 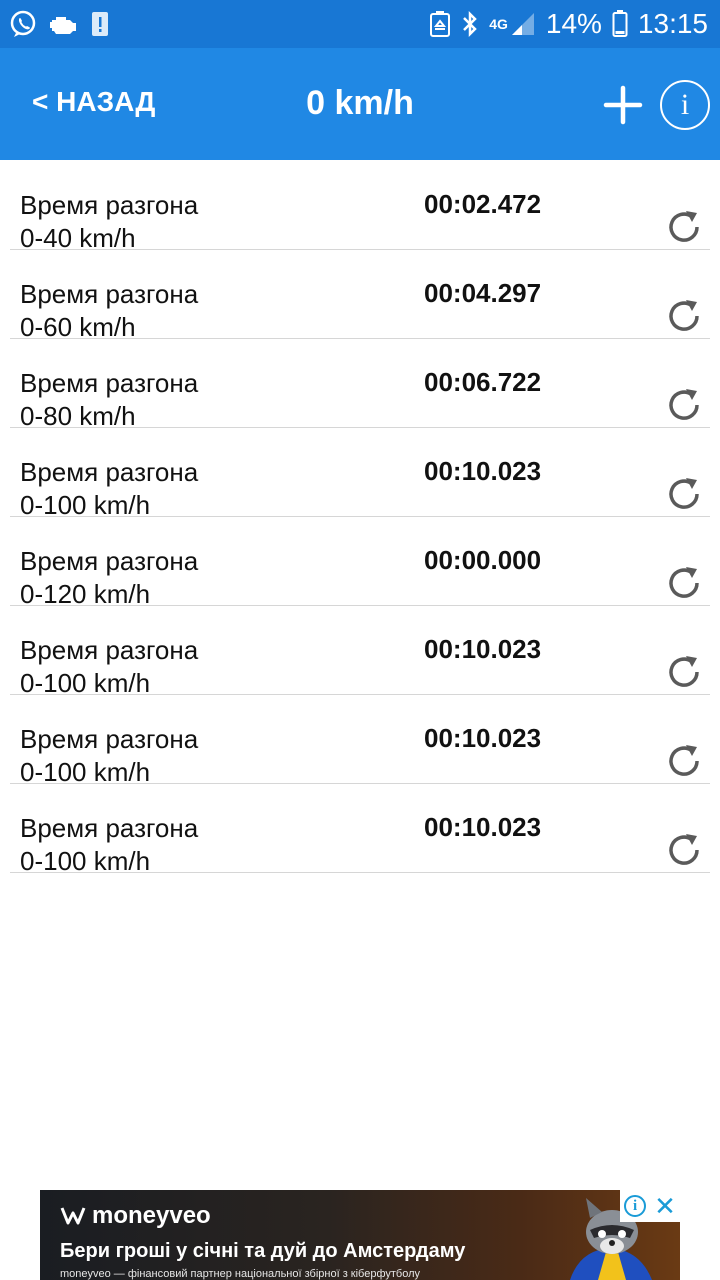 I want to click on add-button, so click(x=623, y=105).